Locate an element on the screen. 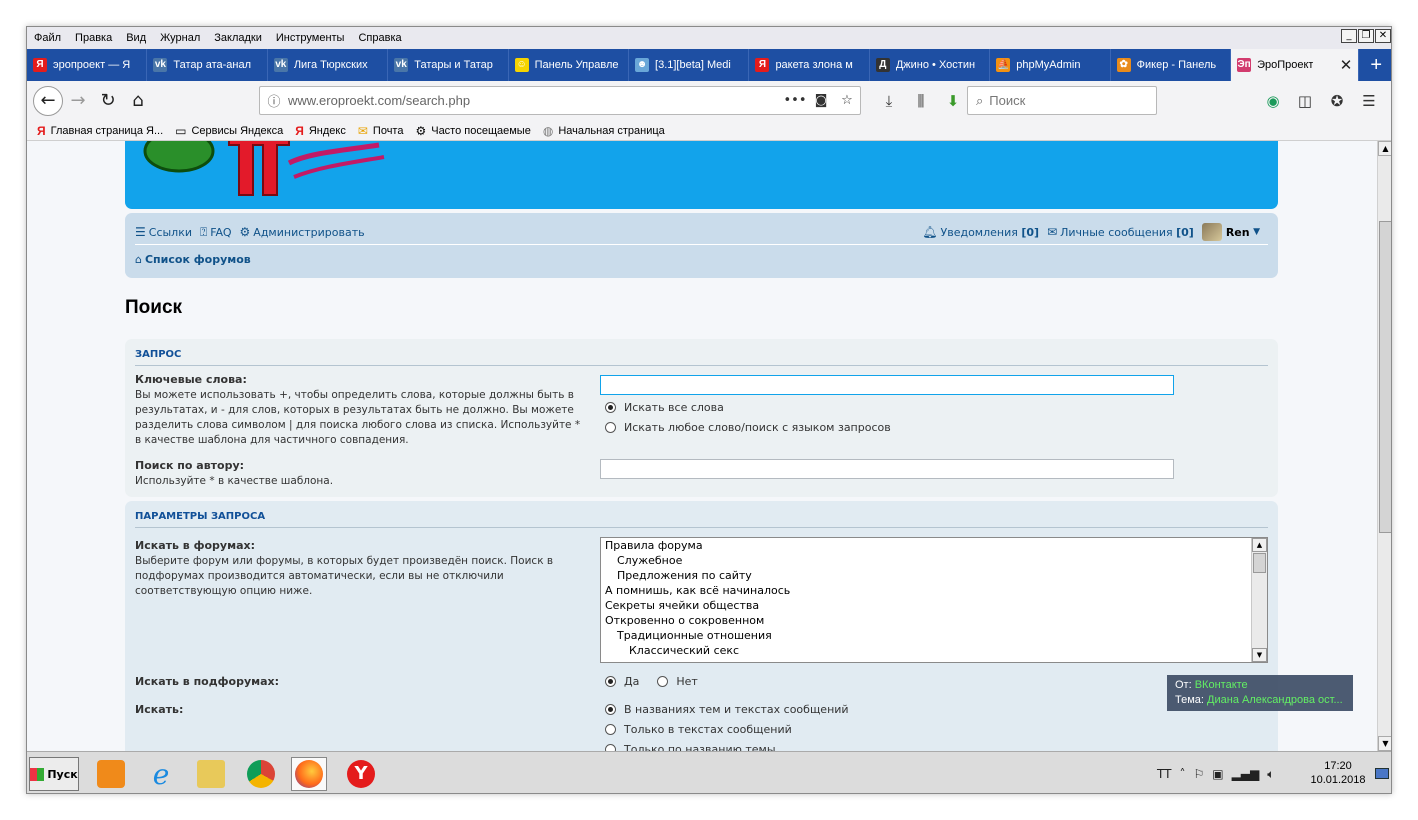 The height and width of the screenshot is (820, 1418). reload-button: ↻ is located at coordinates (108, 101).